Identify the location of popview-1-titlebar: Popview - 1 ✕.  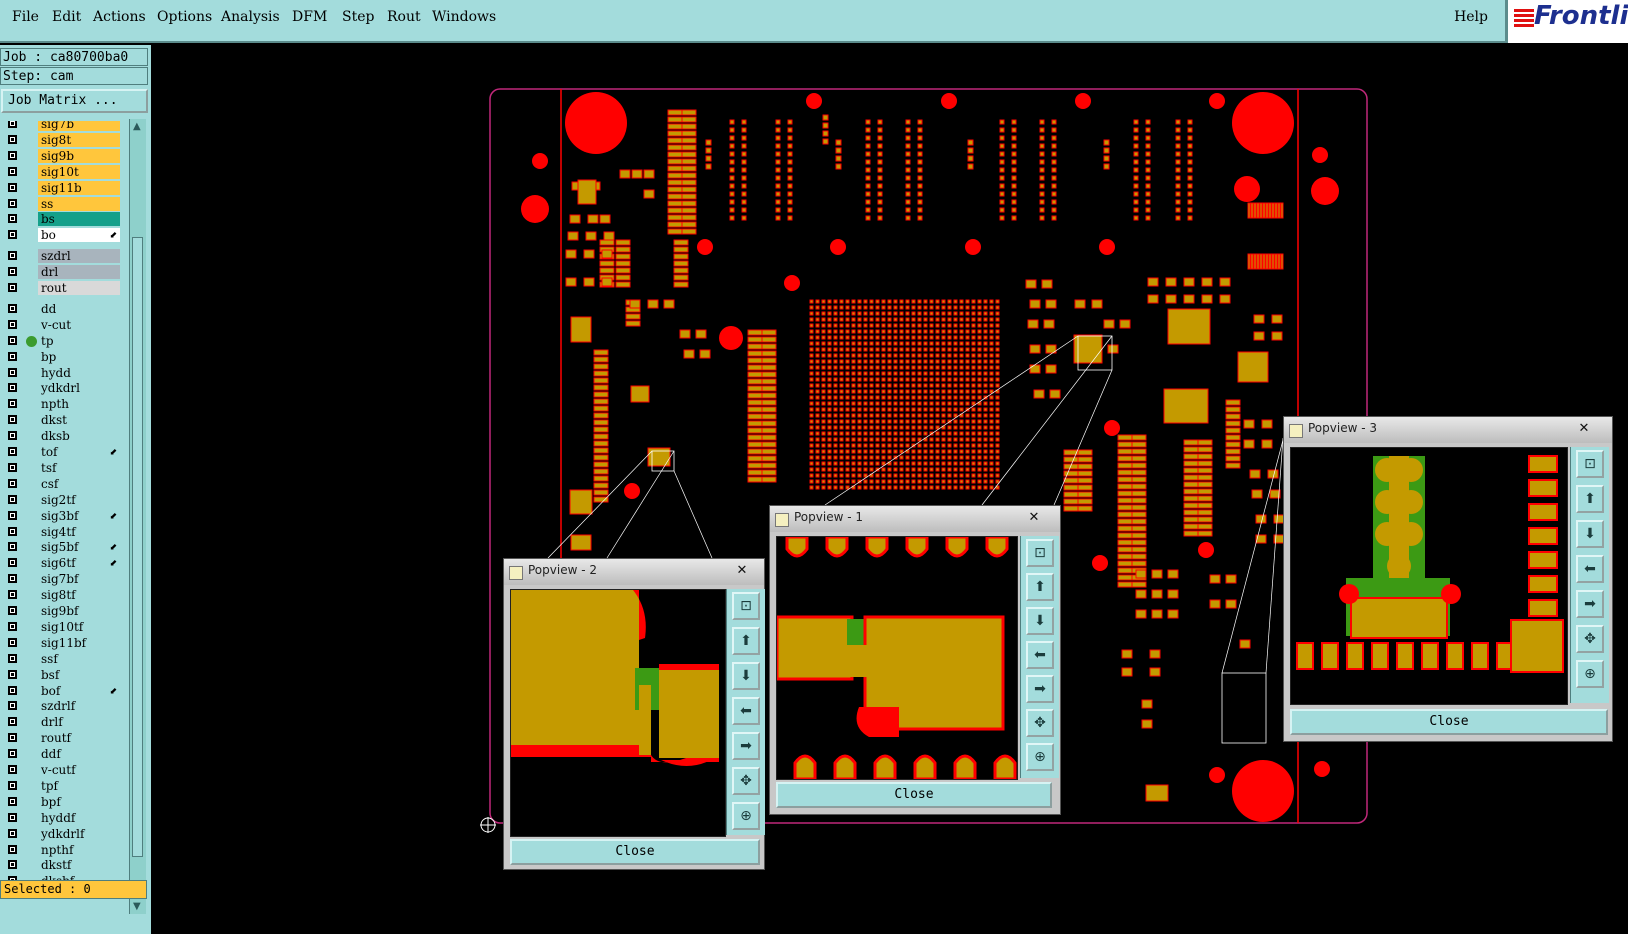
(915, 519).